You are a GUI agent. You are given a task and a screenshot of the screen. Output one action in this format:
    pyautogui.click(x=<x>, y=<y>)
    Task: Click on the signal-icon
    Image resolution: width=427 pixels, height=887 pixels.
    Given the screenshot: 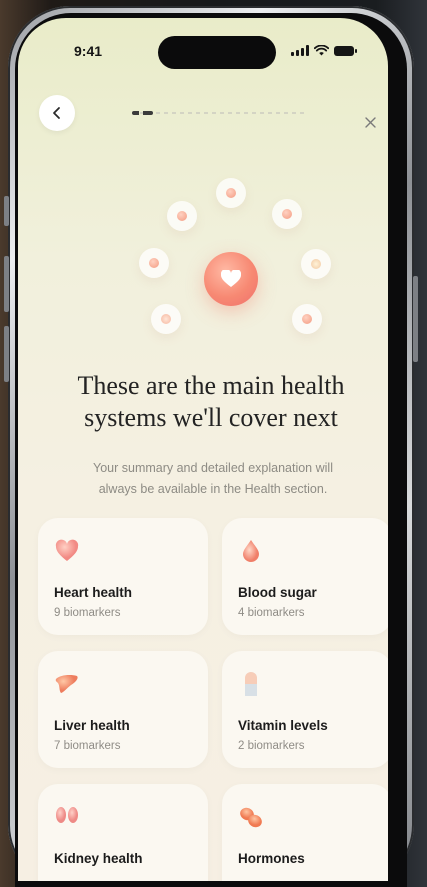 What is the action you would take?
    pyautogui.click(x=300, y=50)
    